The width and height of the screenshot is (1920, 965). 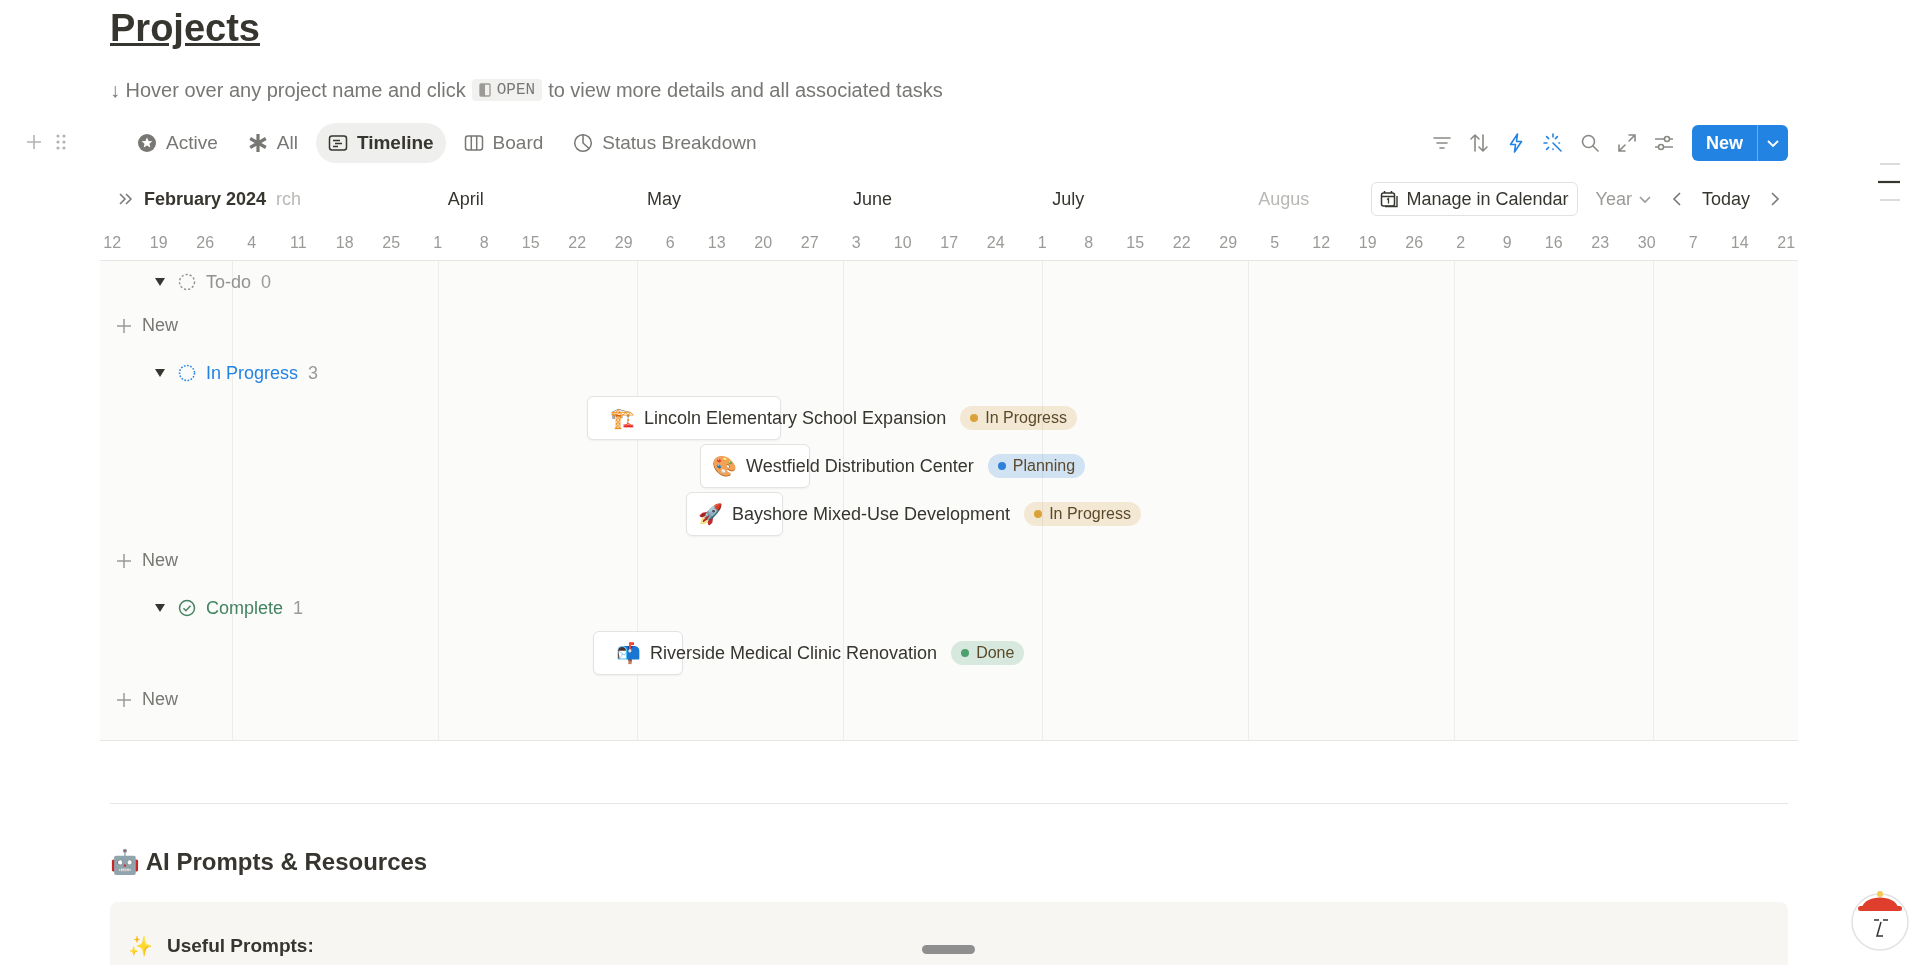 What do you see at coordinates (724, 466) in the screenshot?
I see `project-emoji-icon: 🎨` at bounding box center [724, 466].